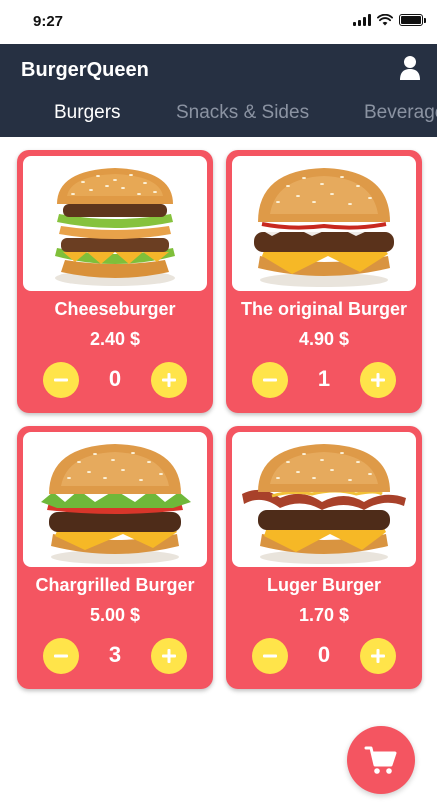  I want to click on product-price: 5.00 $, so click(115, 615).